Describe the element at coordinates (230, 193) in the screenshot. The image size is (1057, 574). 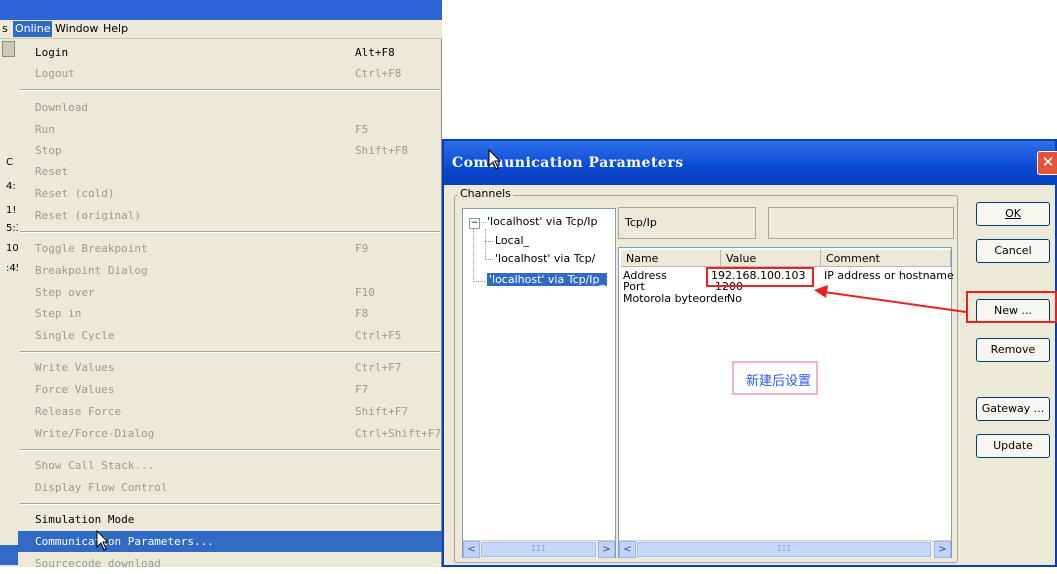
I see `menu-item-reset-cold: Reset (cold)` at that location.